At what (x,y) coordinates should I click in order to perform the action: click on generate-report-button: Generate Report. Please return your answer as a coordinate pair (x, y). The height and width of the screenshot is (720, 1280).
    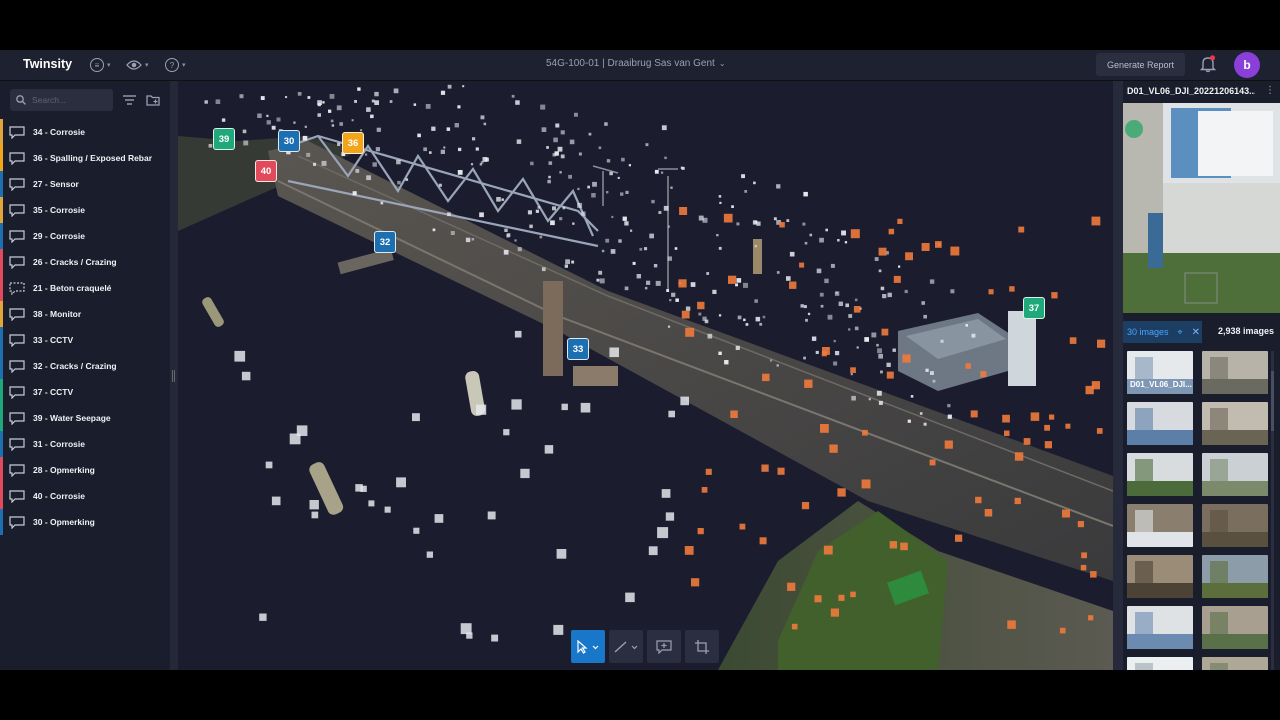
    Looking at the image, I should click on (1140, 64).